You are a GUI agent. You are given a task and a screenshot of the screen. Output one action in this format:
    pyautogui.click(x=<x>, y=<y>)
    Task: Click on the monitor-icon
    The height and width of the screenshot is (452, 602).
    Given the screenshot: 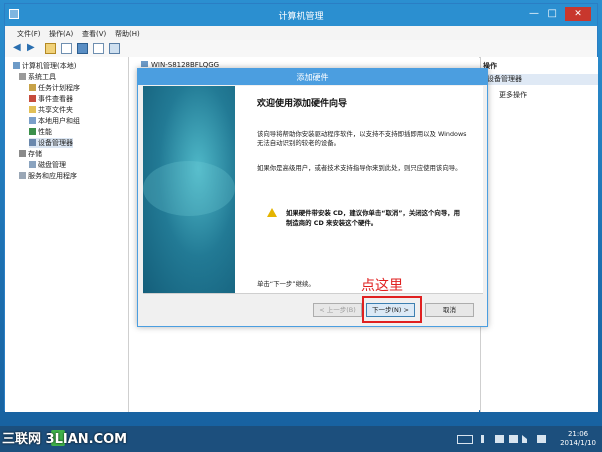 What is the action you would take?
    pyautogui.click(x=499, y=439)
    